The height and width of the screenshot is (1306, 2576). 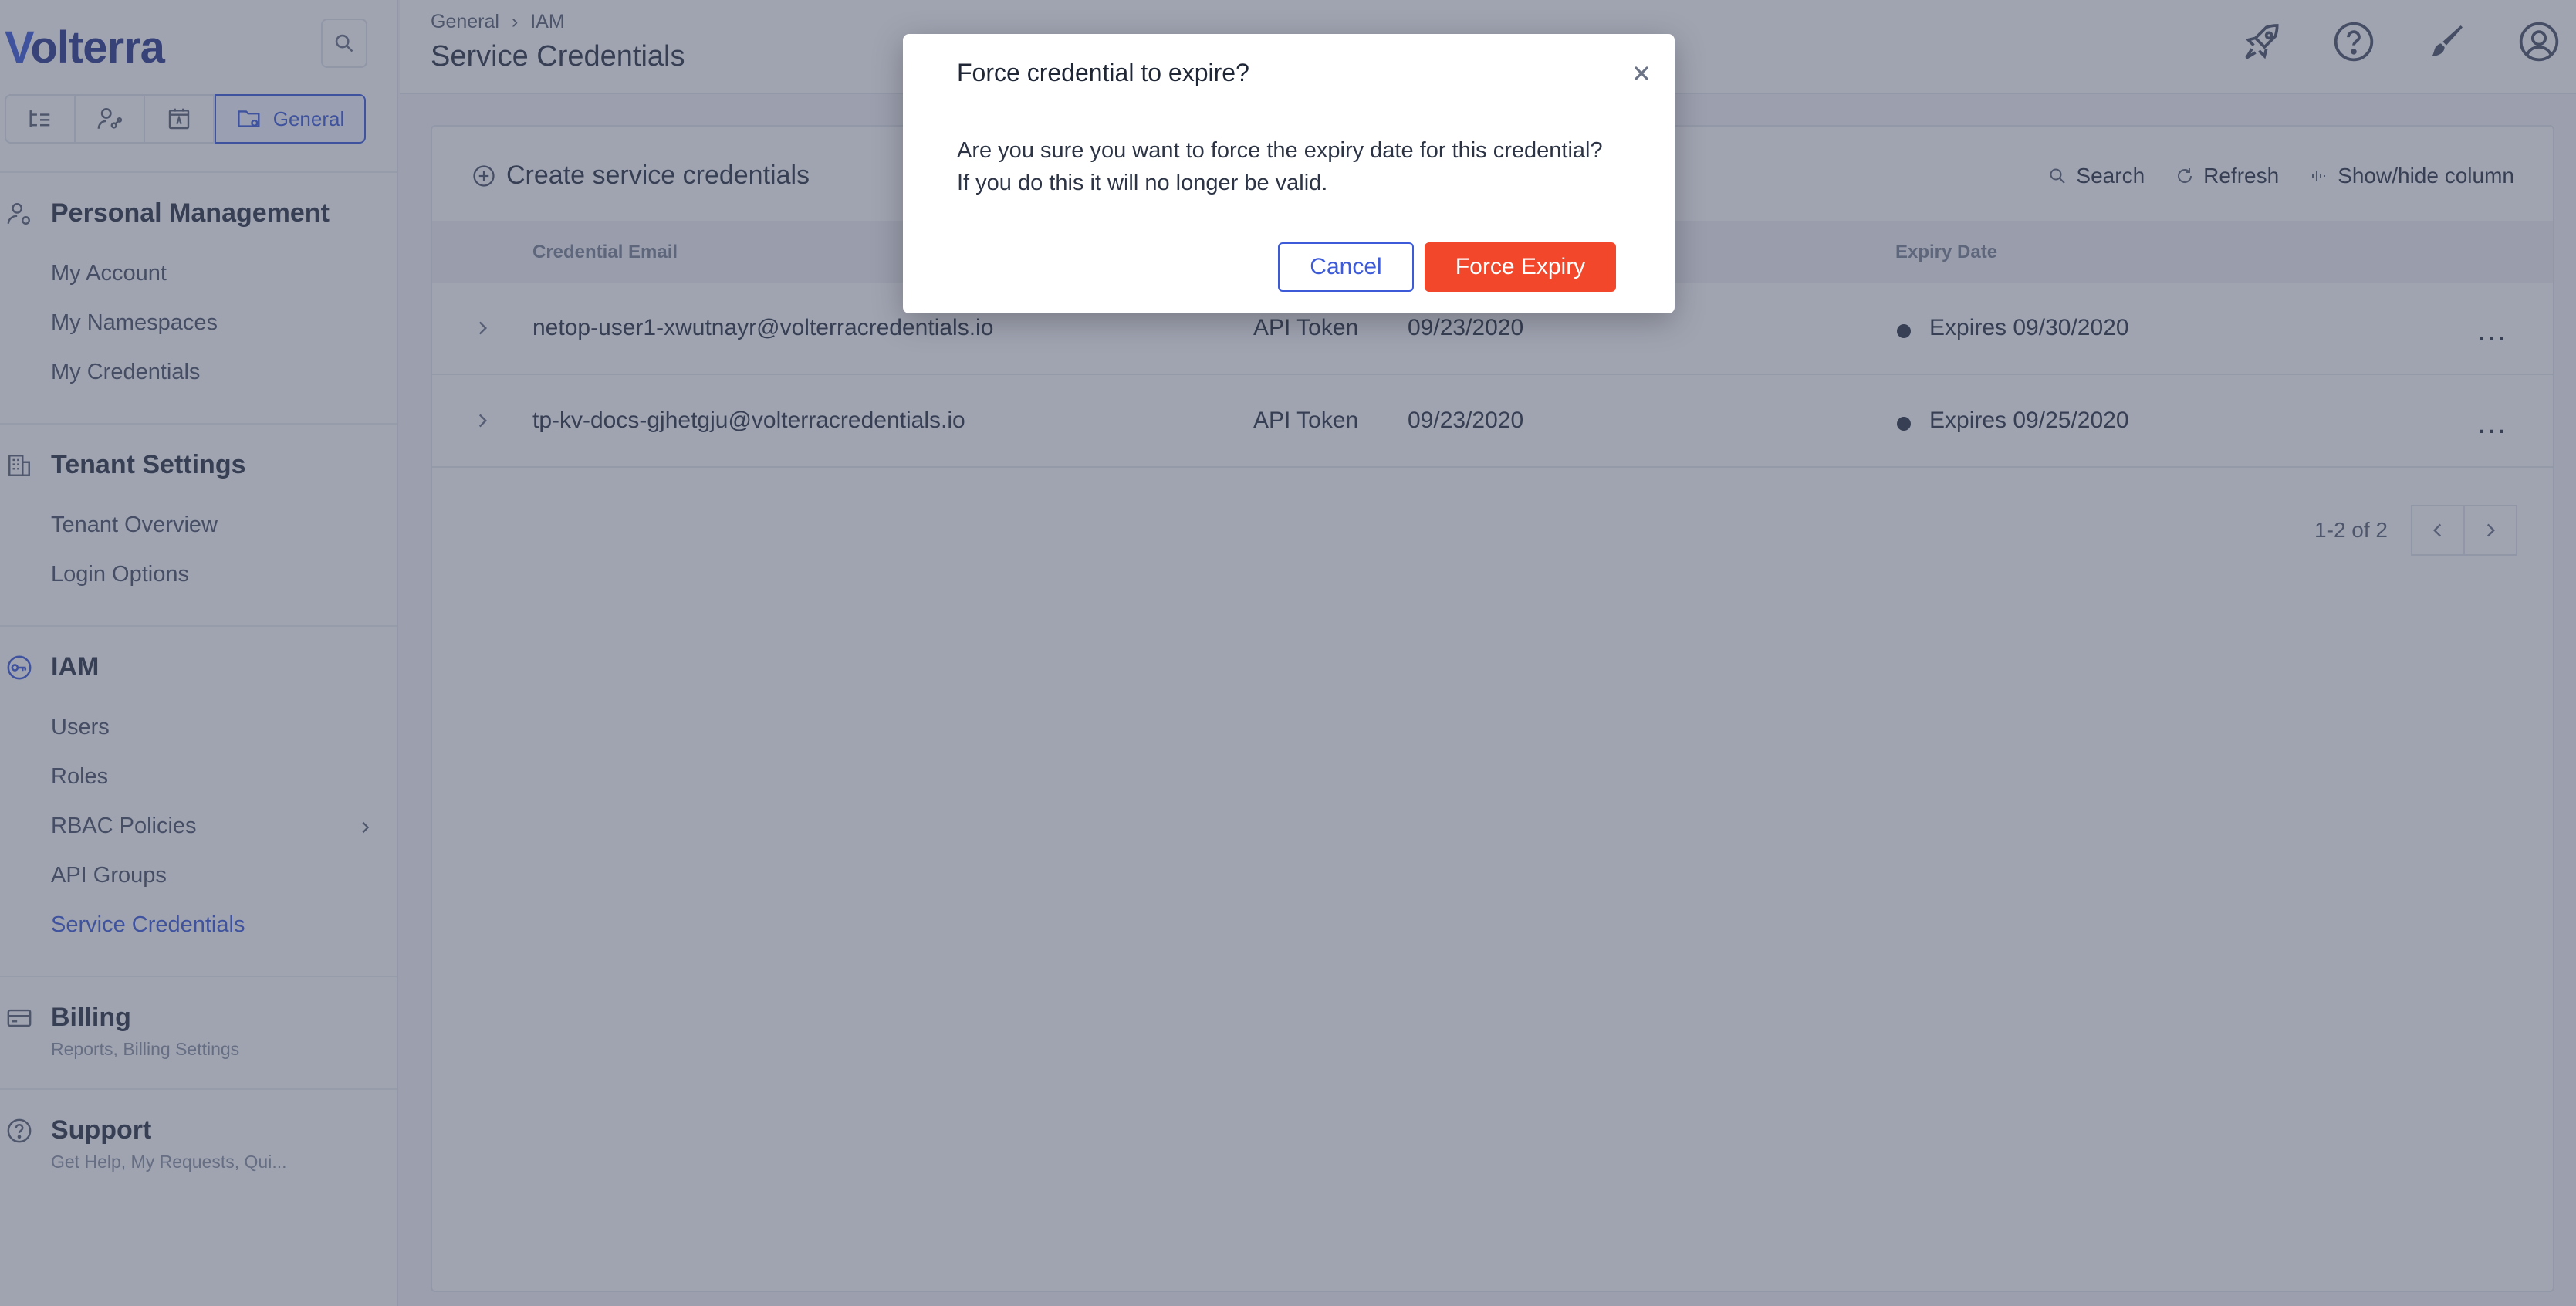 I want to click on dialog-title: Force credential to expire?, so click(x=1103, y=72).